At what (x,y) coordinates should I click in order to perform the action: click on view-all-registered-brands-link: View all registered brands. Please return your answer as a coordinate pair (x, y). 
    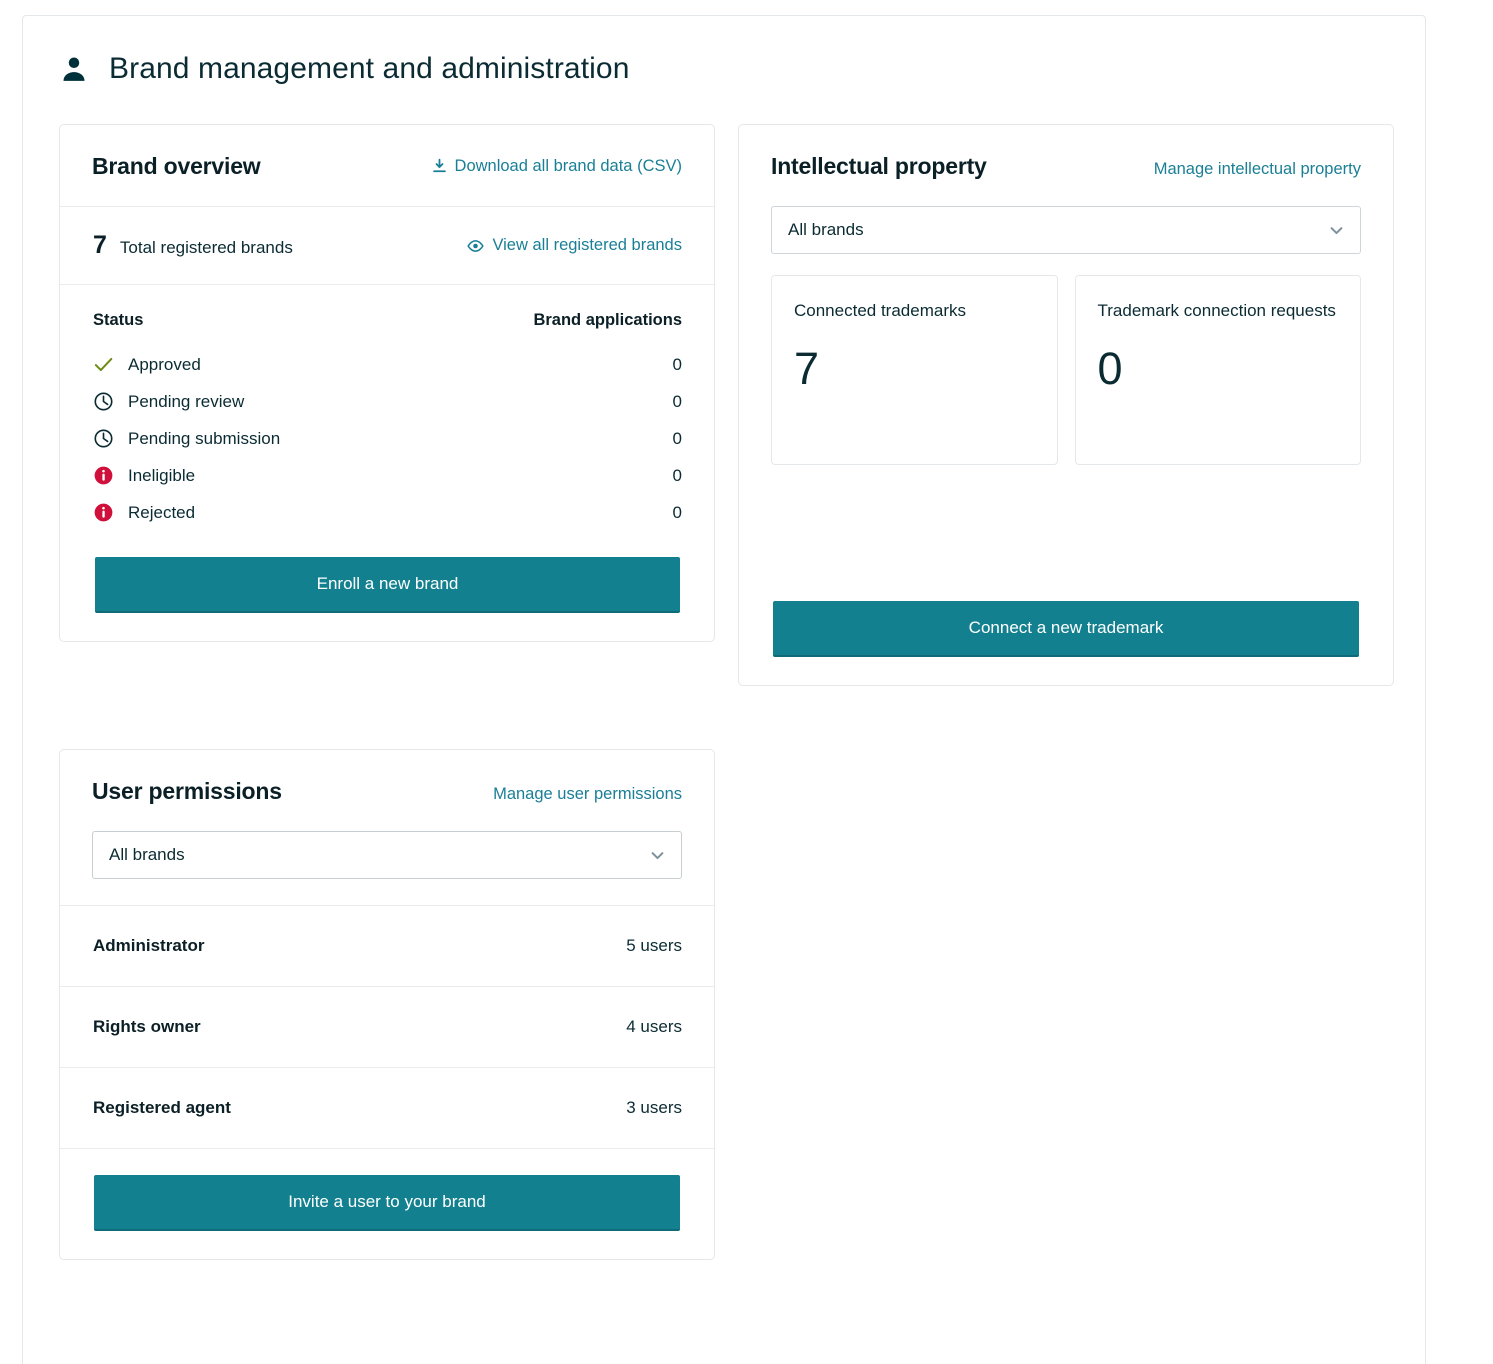
    Looking at the image, I should click on (574, 245).